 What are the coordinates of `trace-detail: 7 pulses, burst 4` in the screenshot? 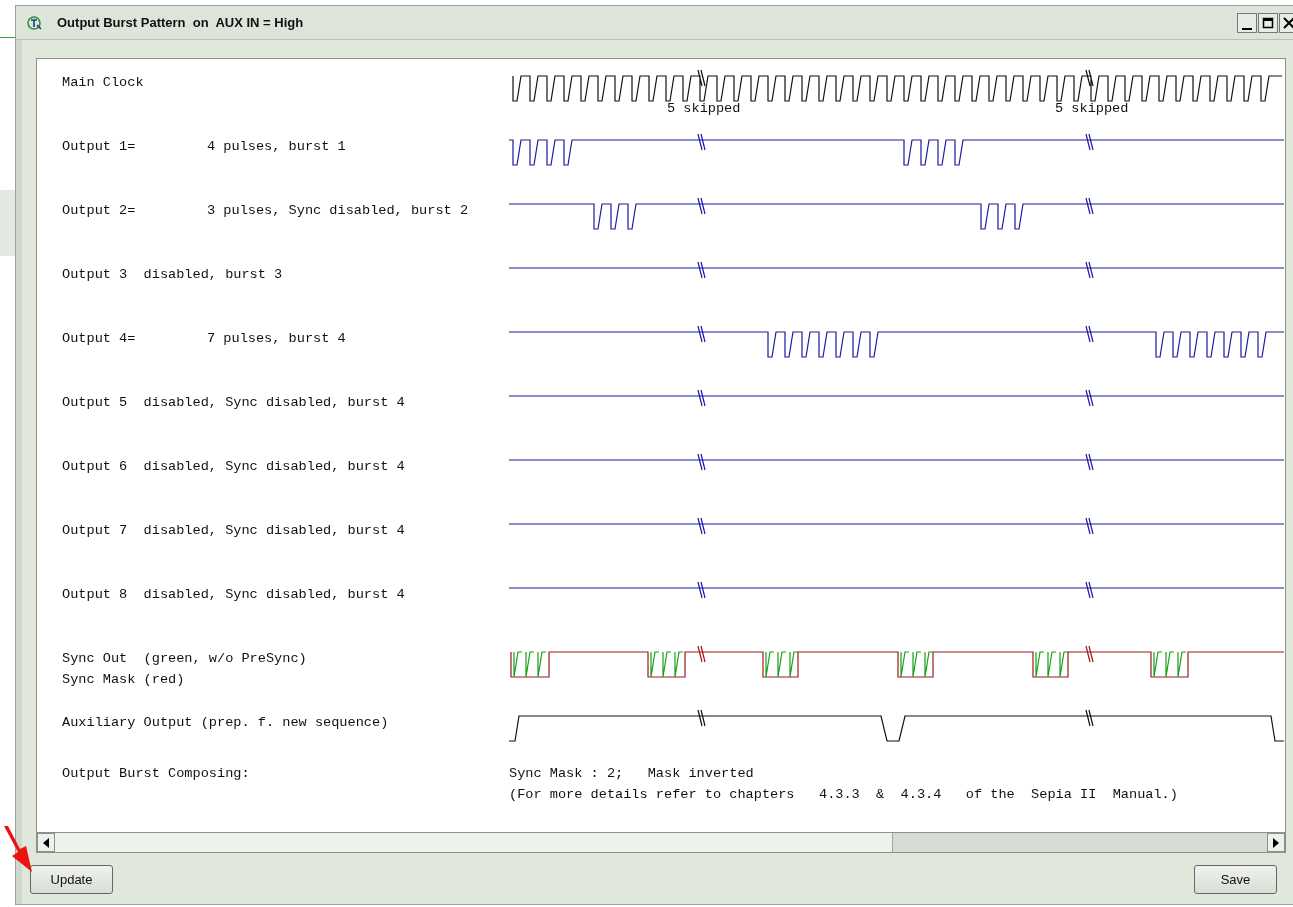 It's located at (276, 339).